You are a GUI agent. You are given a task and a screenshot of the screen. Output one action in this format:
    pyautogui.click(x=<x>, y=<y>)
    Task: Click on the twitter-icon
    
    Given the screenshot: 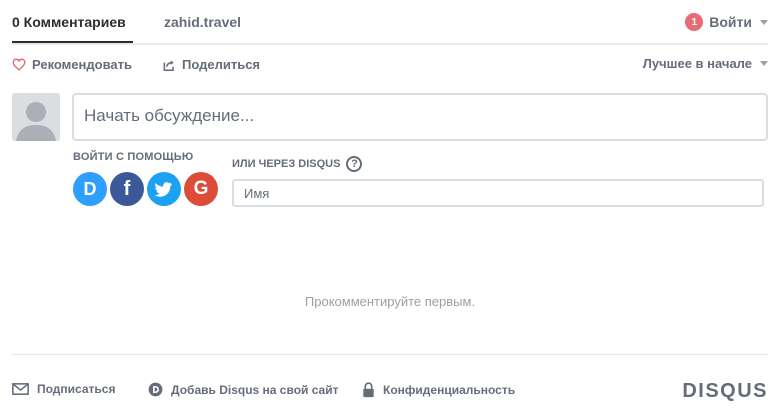 What is the action you would take?
    pyautogui.click(x=164, y=189)
    